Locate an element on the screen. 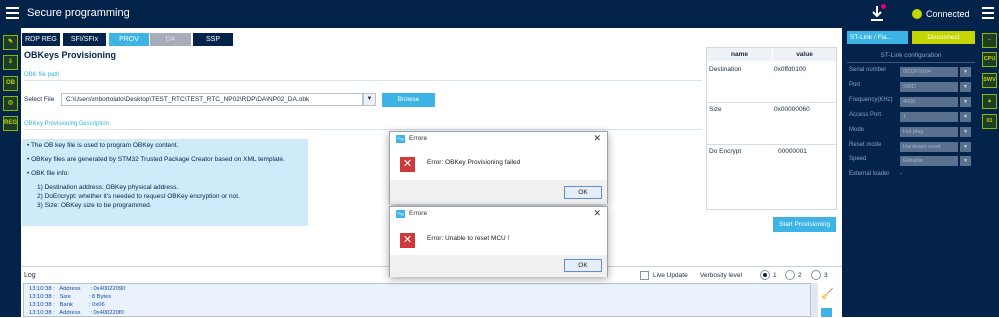  log-label: Log is located at coordinates (30, 275).